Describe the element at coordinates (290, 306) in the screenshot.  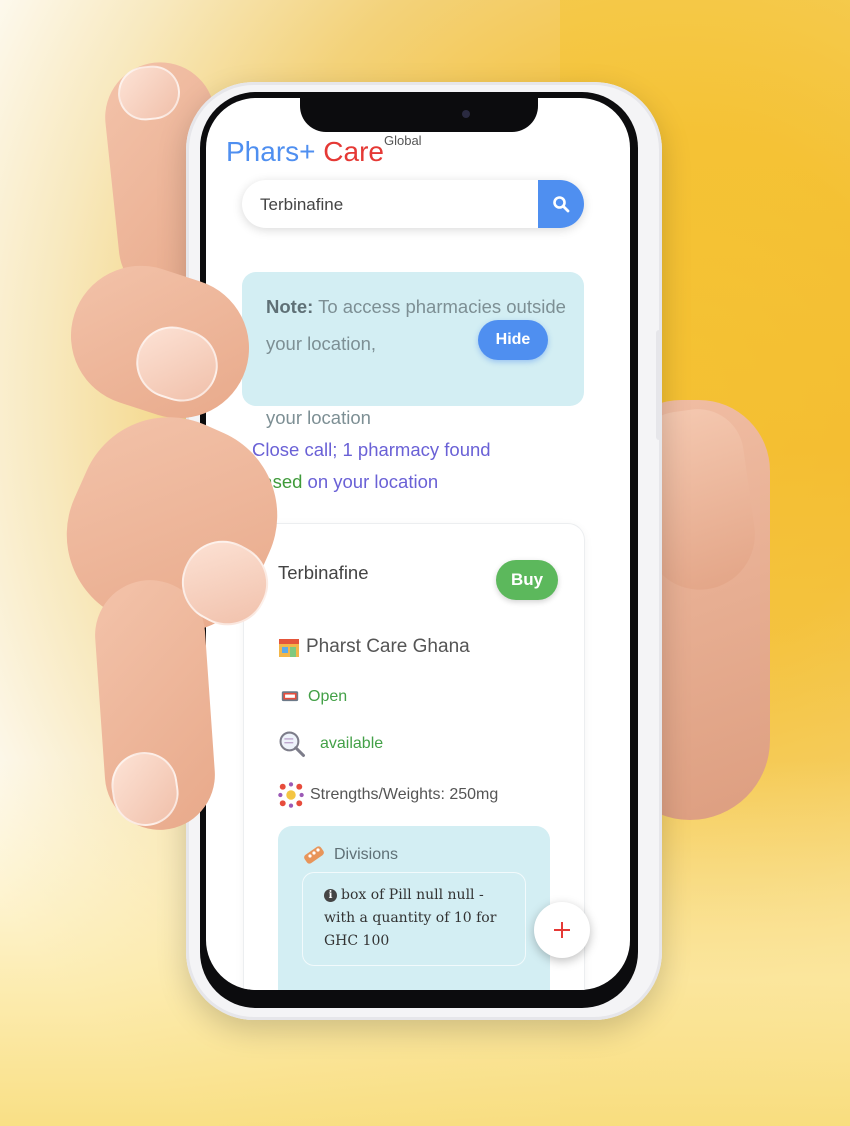
I see `note-label: Note:` at that location.